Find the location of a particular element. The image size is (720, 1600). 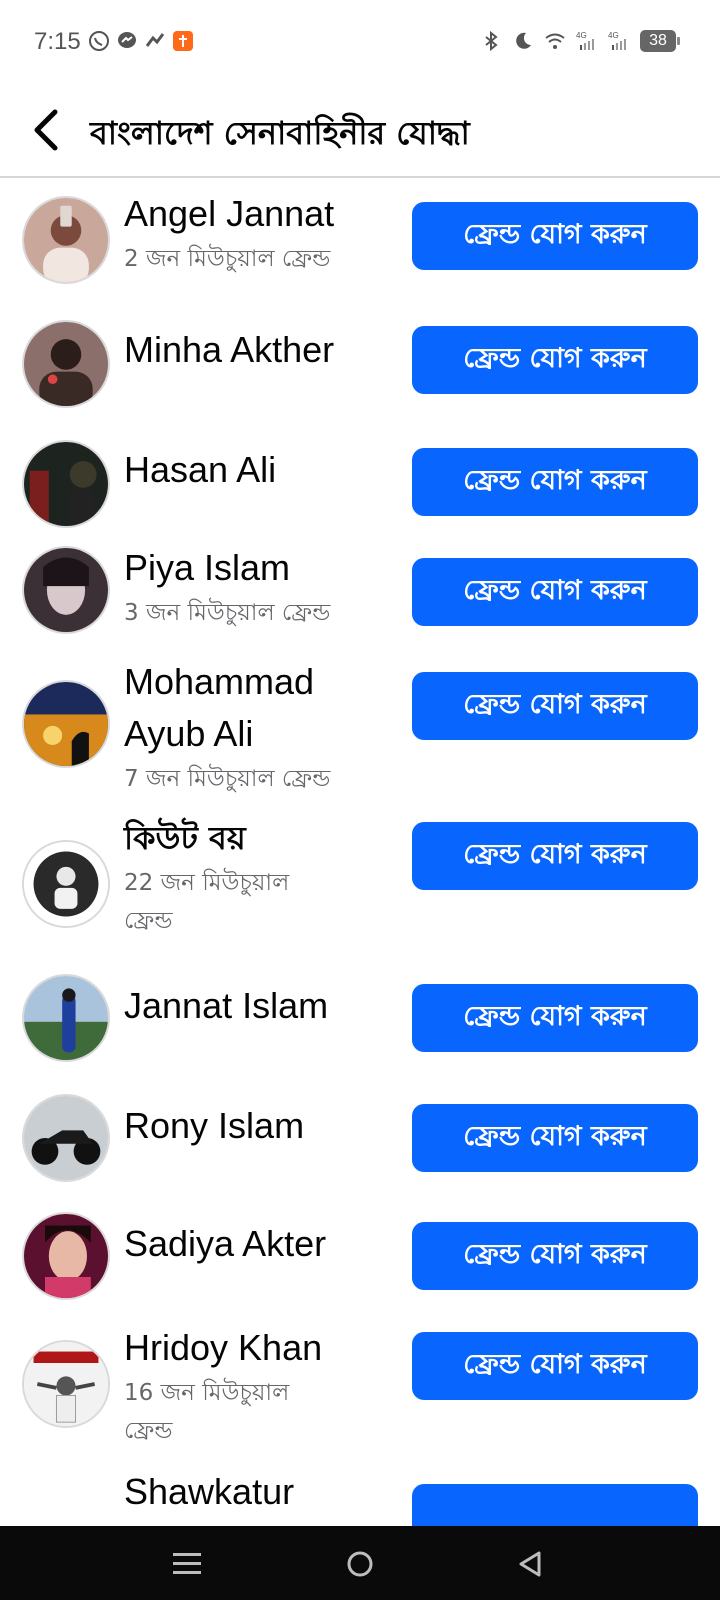

battery-icon: 38 is located at coordinates (660, 41).